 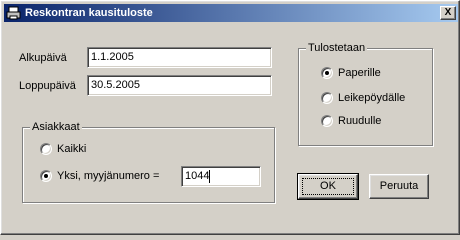 I want to click on radio-one-label: Yksi, myyjänumero =, so click(x=108, y=176).